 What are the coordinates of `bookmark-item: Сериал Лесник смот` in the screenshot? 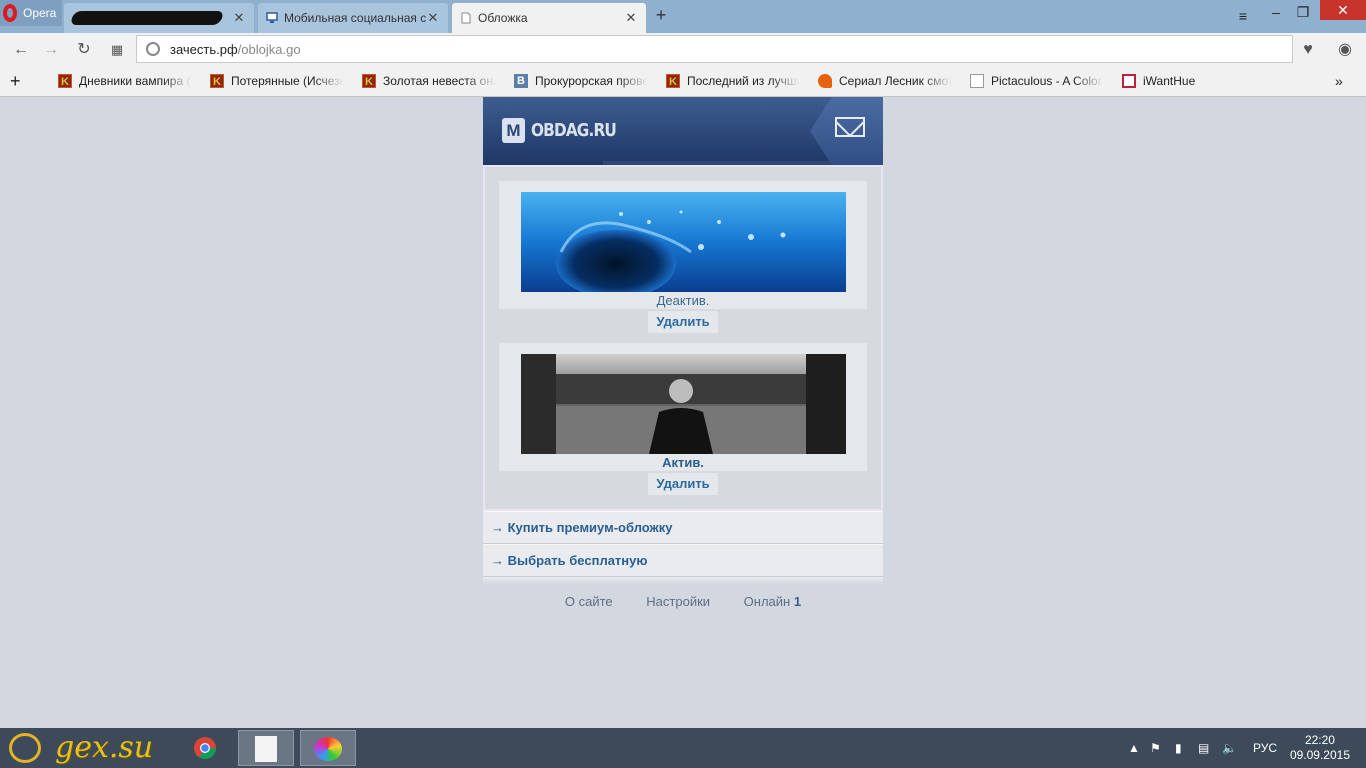 It's located at (885, 81).